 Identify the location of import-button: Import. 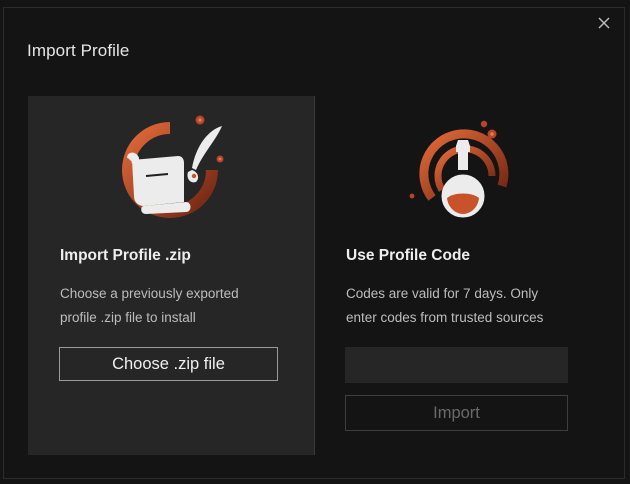
(456, 413).